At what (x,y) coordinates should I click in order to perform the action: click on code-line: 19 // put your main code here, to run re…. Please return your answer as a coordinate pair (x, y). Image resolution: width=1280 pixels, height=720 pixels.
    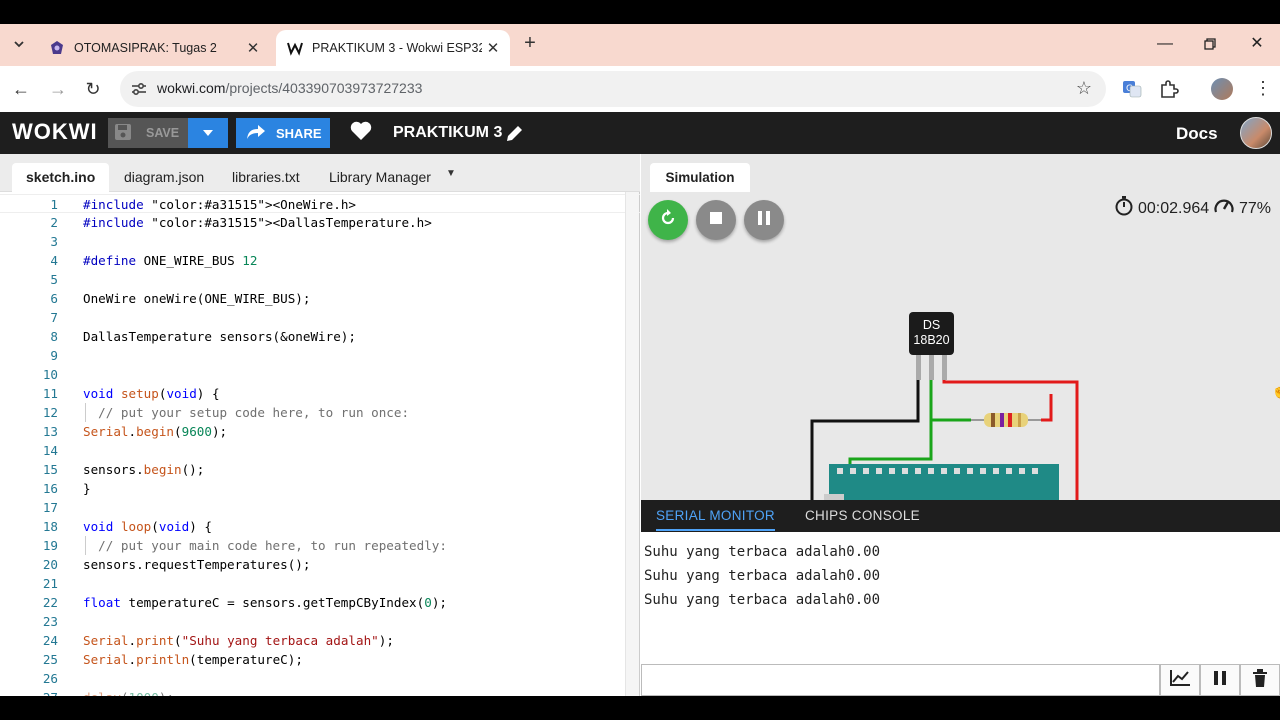
    Looking at the image, I should click on (320, 545).